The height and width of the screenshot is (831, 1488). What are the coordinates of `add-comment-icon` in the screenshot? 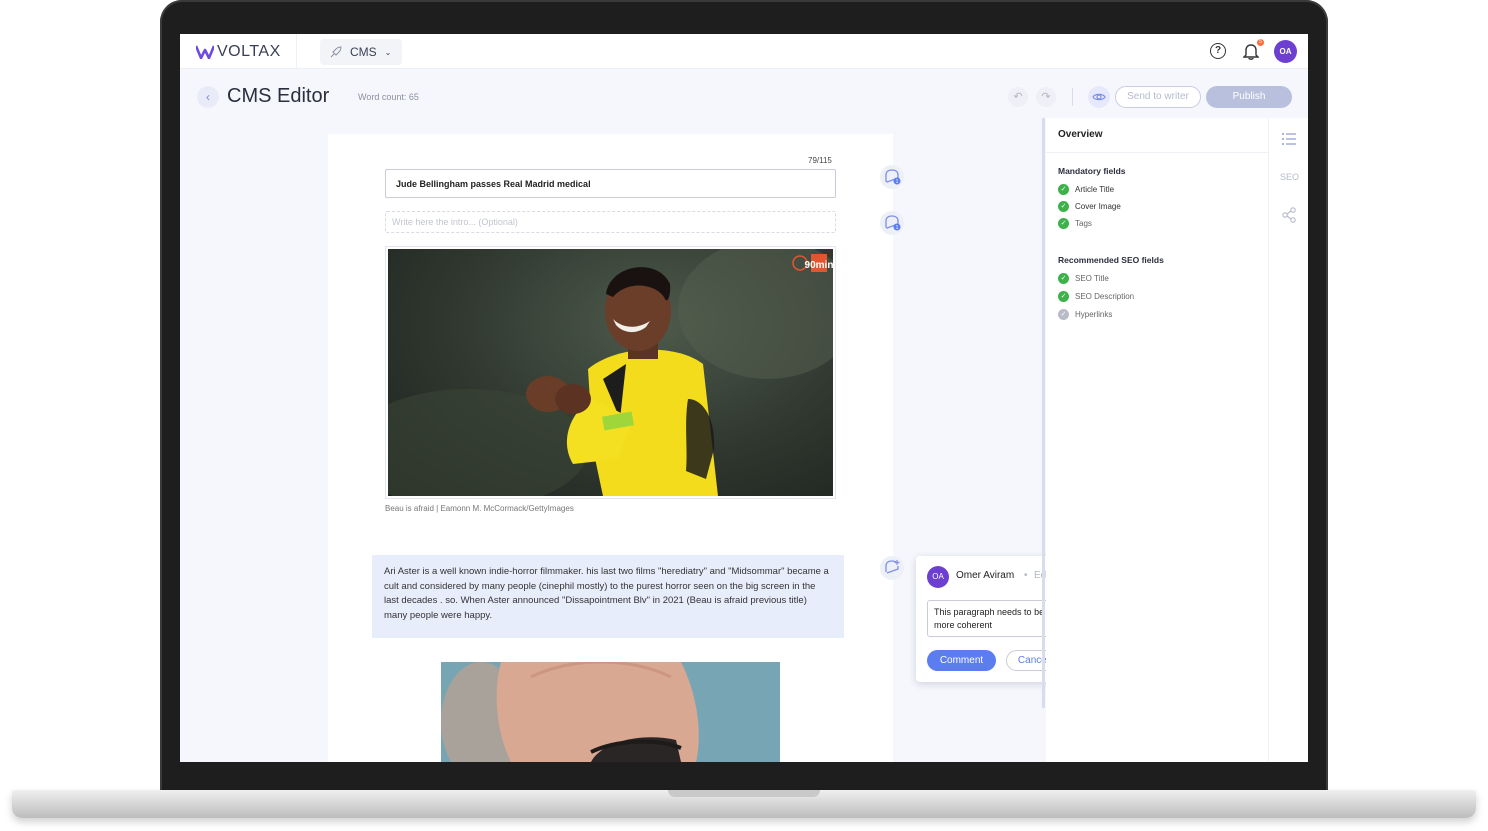 It's located at (892, 567).